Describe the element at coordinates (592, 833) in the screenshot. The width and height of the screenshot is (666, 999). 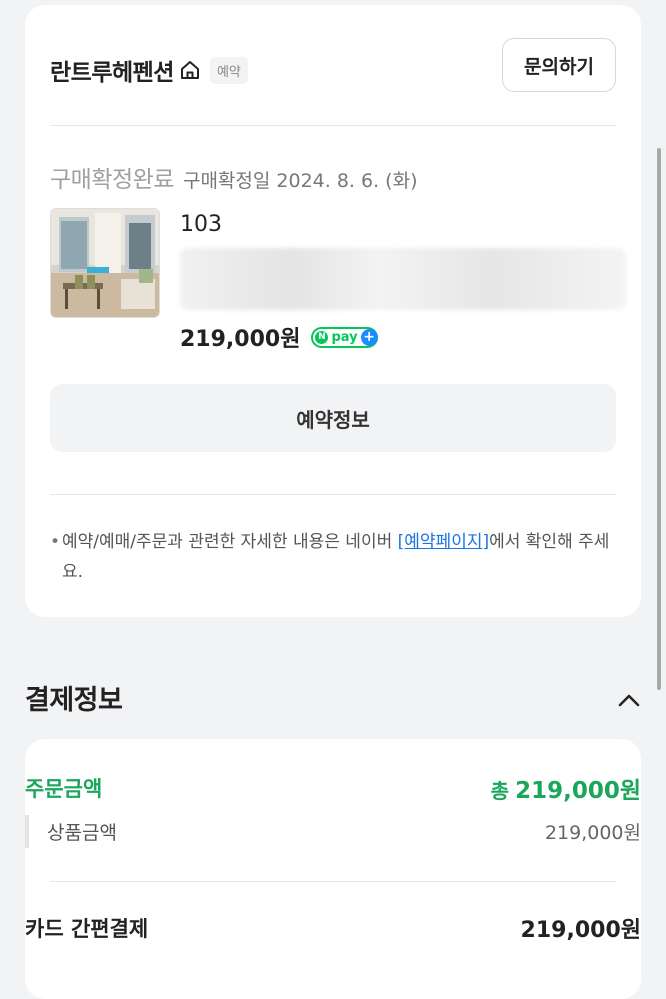
I see `product-amount-value: 219,000원` at that location.